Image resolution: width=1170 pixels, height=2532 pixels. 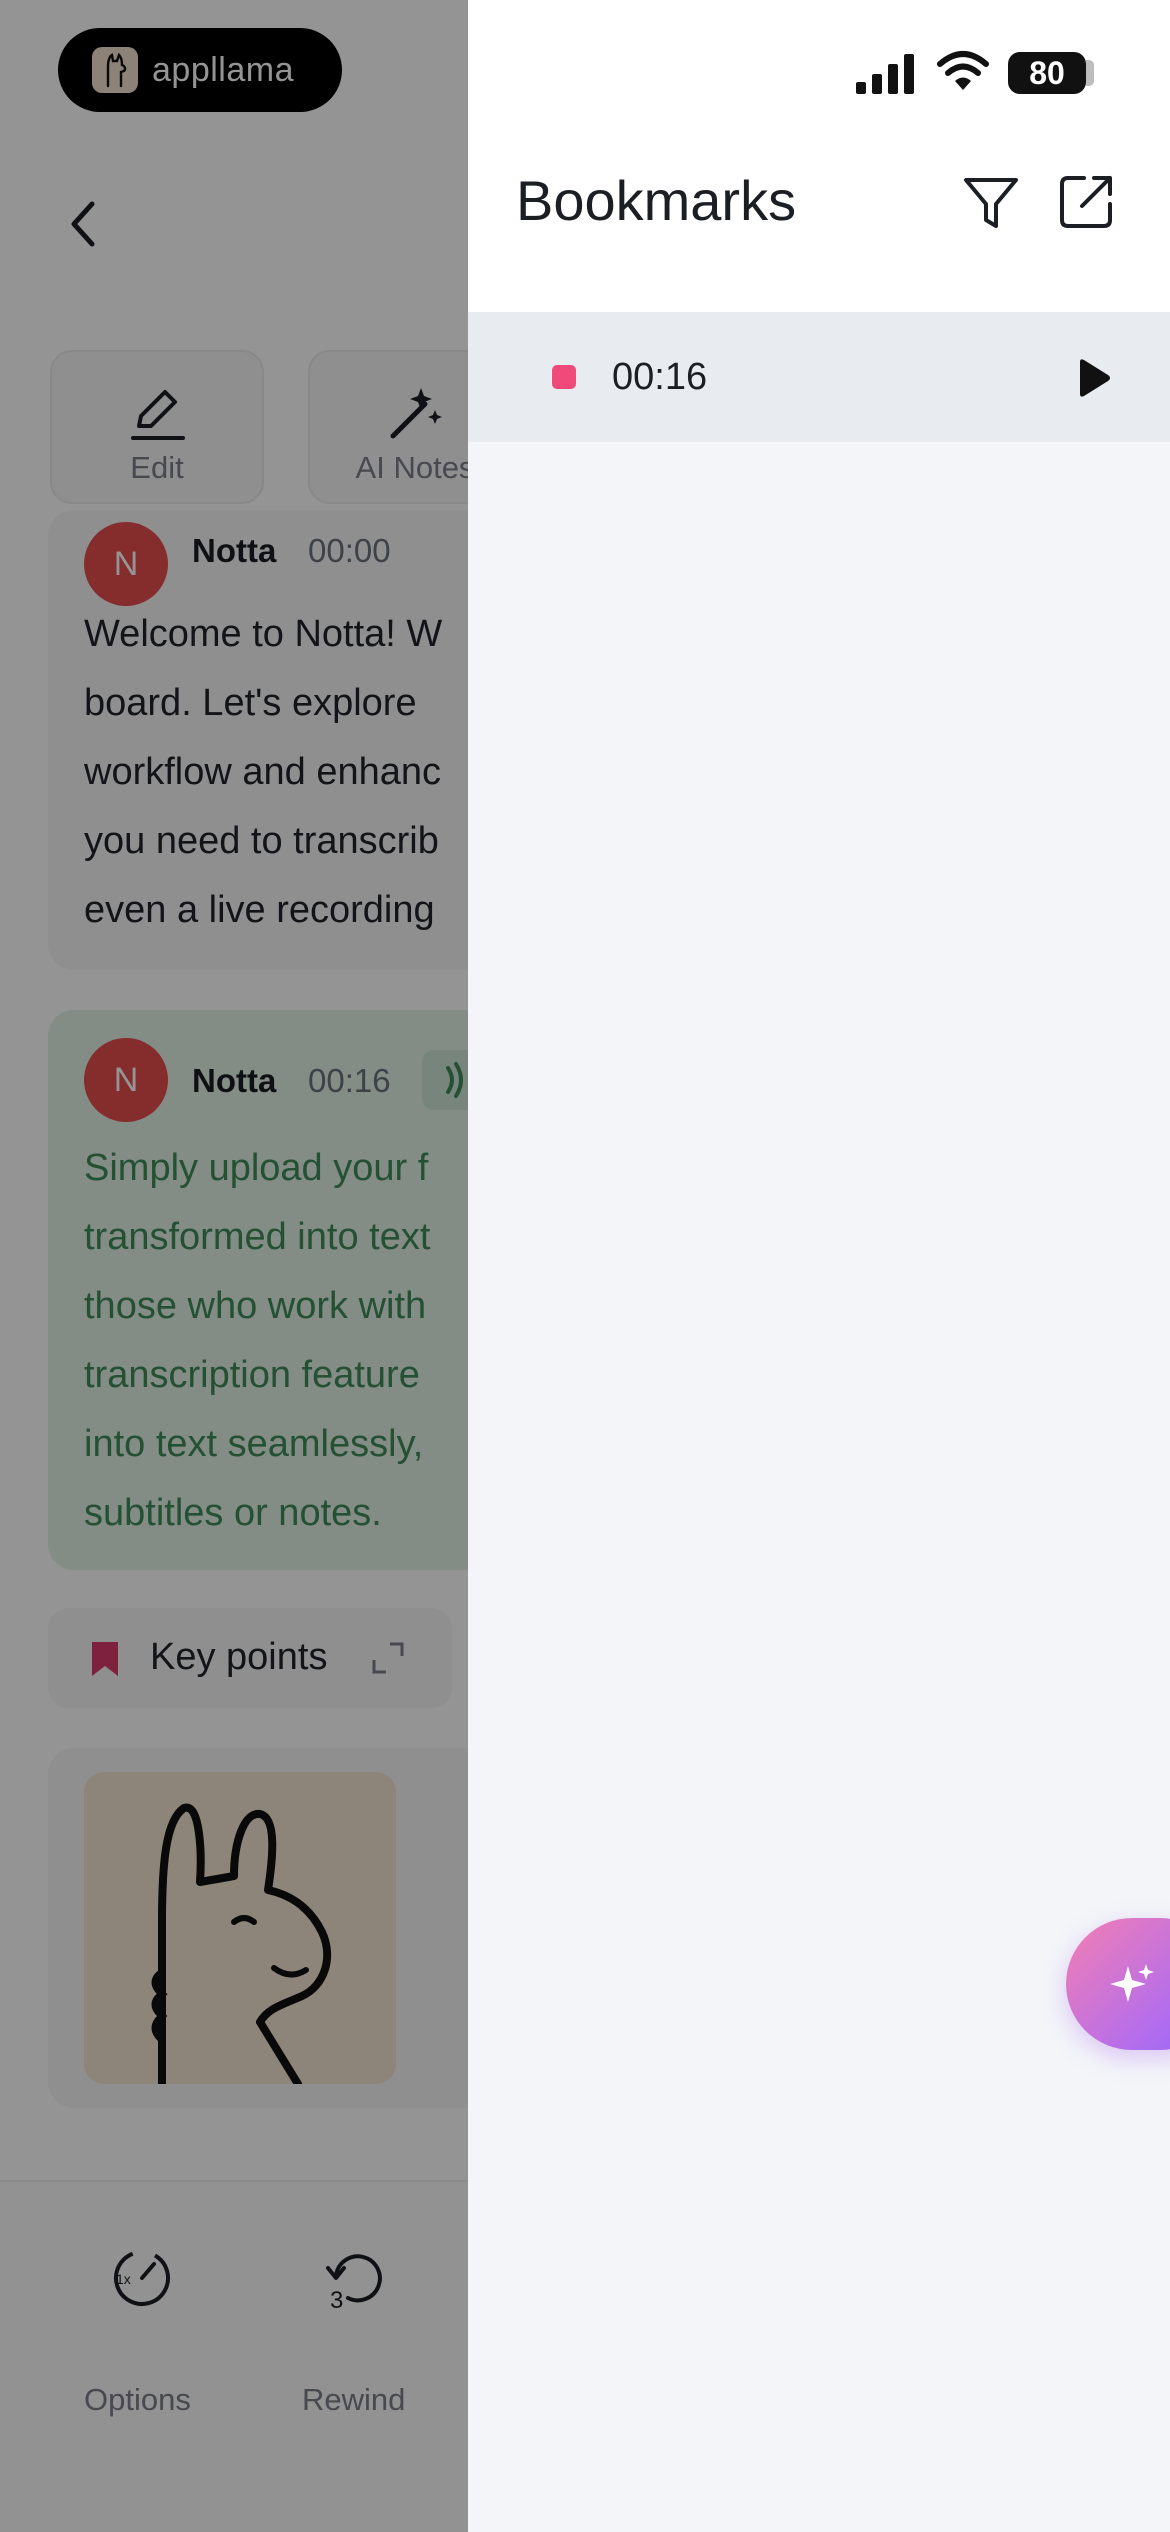 What do you see at coordinates (991, 203) in the screenshot?
I see `filter-icon` at bounding box center [991, 203].